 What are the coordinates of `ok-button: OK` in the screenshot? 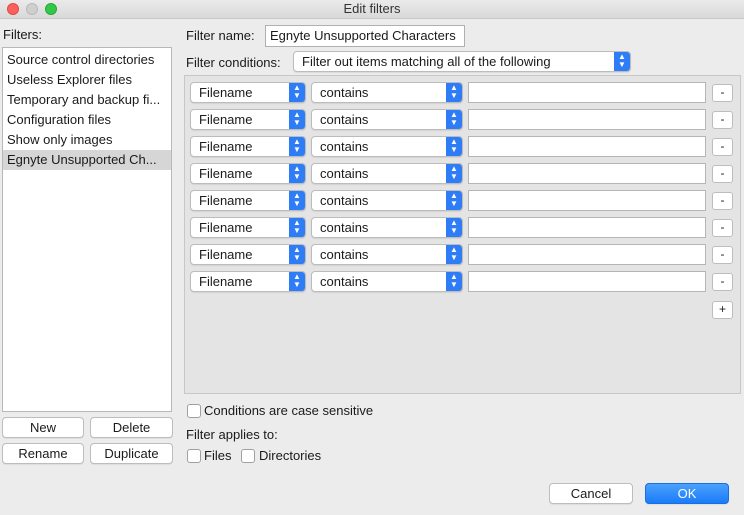 It's located at (687, 493).